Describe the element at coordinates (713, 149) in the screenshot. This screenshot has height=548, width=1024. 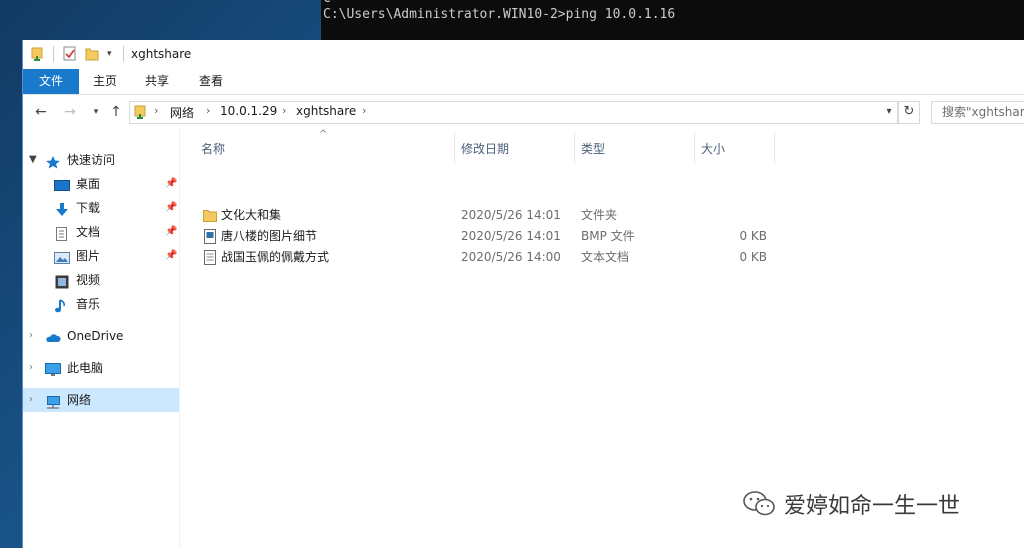
I see `column-header-size: 大小` at that location.